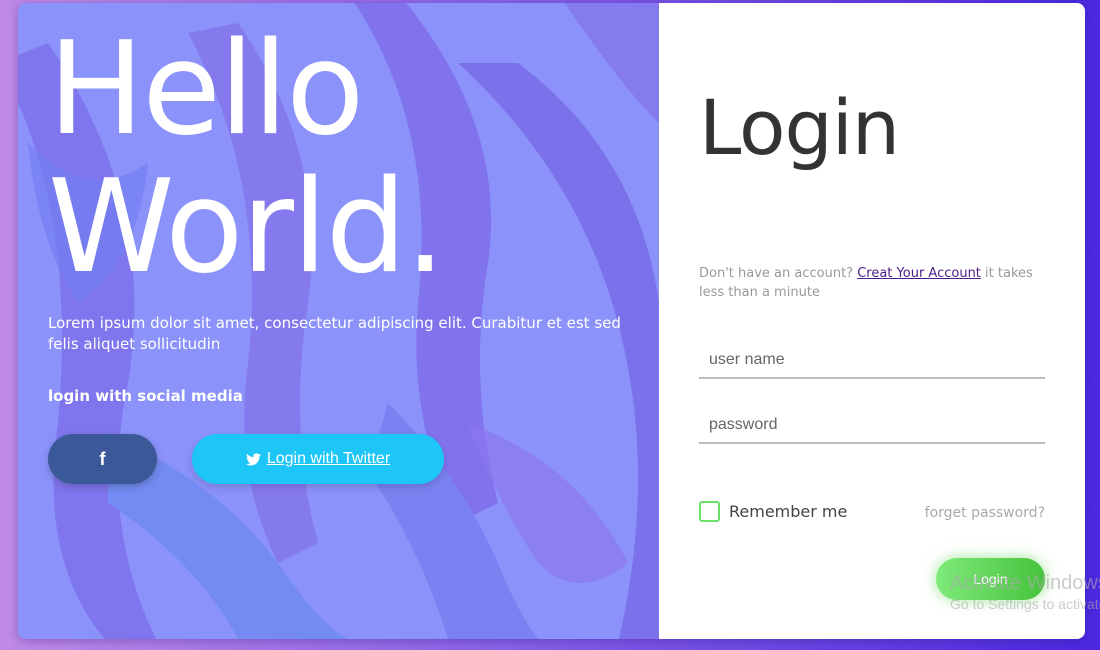 The width and height of the screenshot is (1100, 650). What do you see at coordinates (872, 361) in the screenshot?
I see `username-input` at bounding box center [872, 361].